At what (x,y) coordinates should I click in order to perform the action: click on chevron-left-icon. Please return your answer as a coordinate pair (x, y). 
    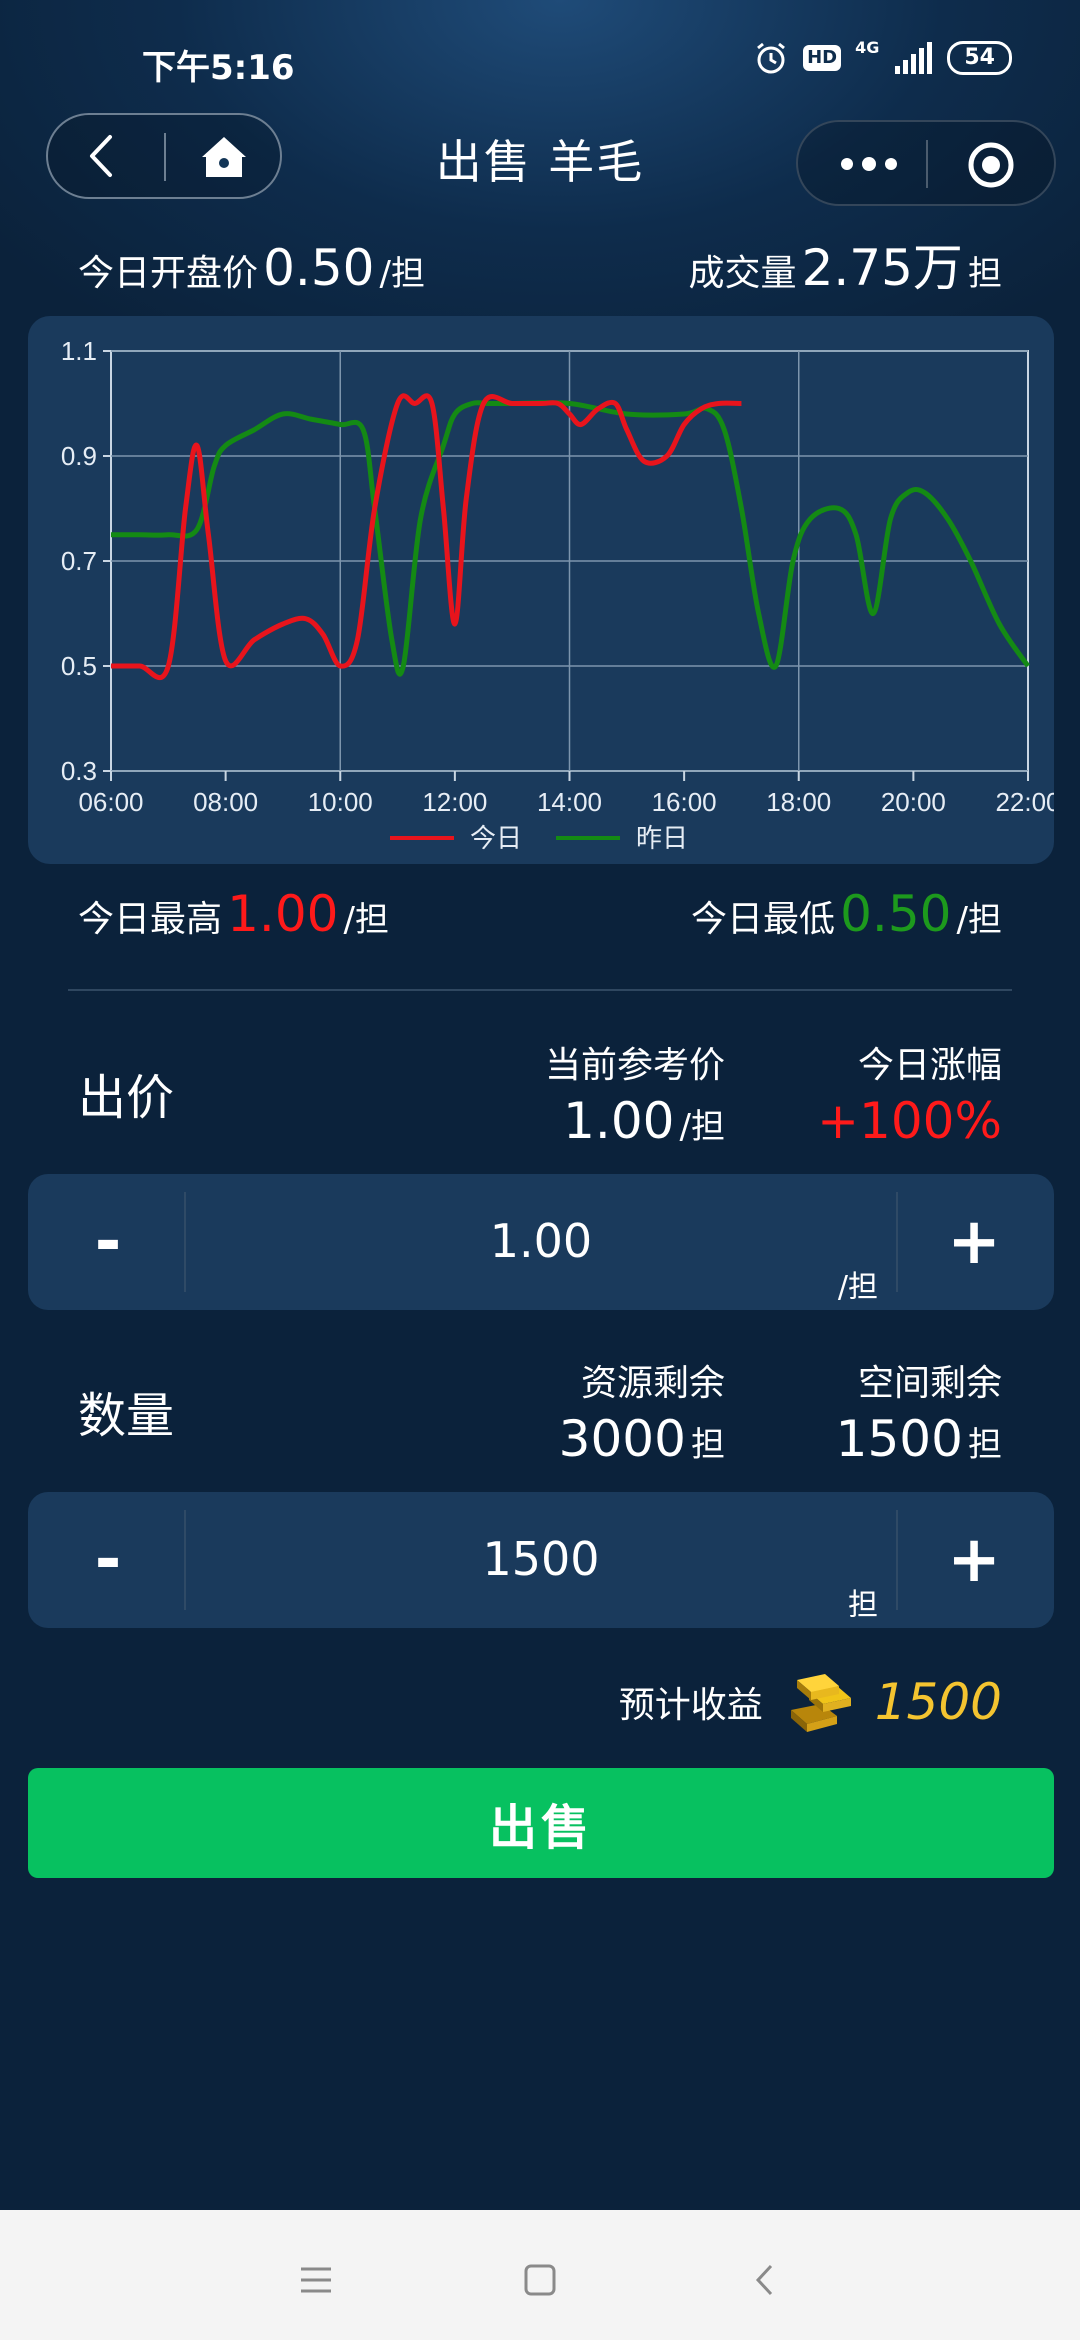
    Looking at the image, I should click on (764, 2280).